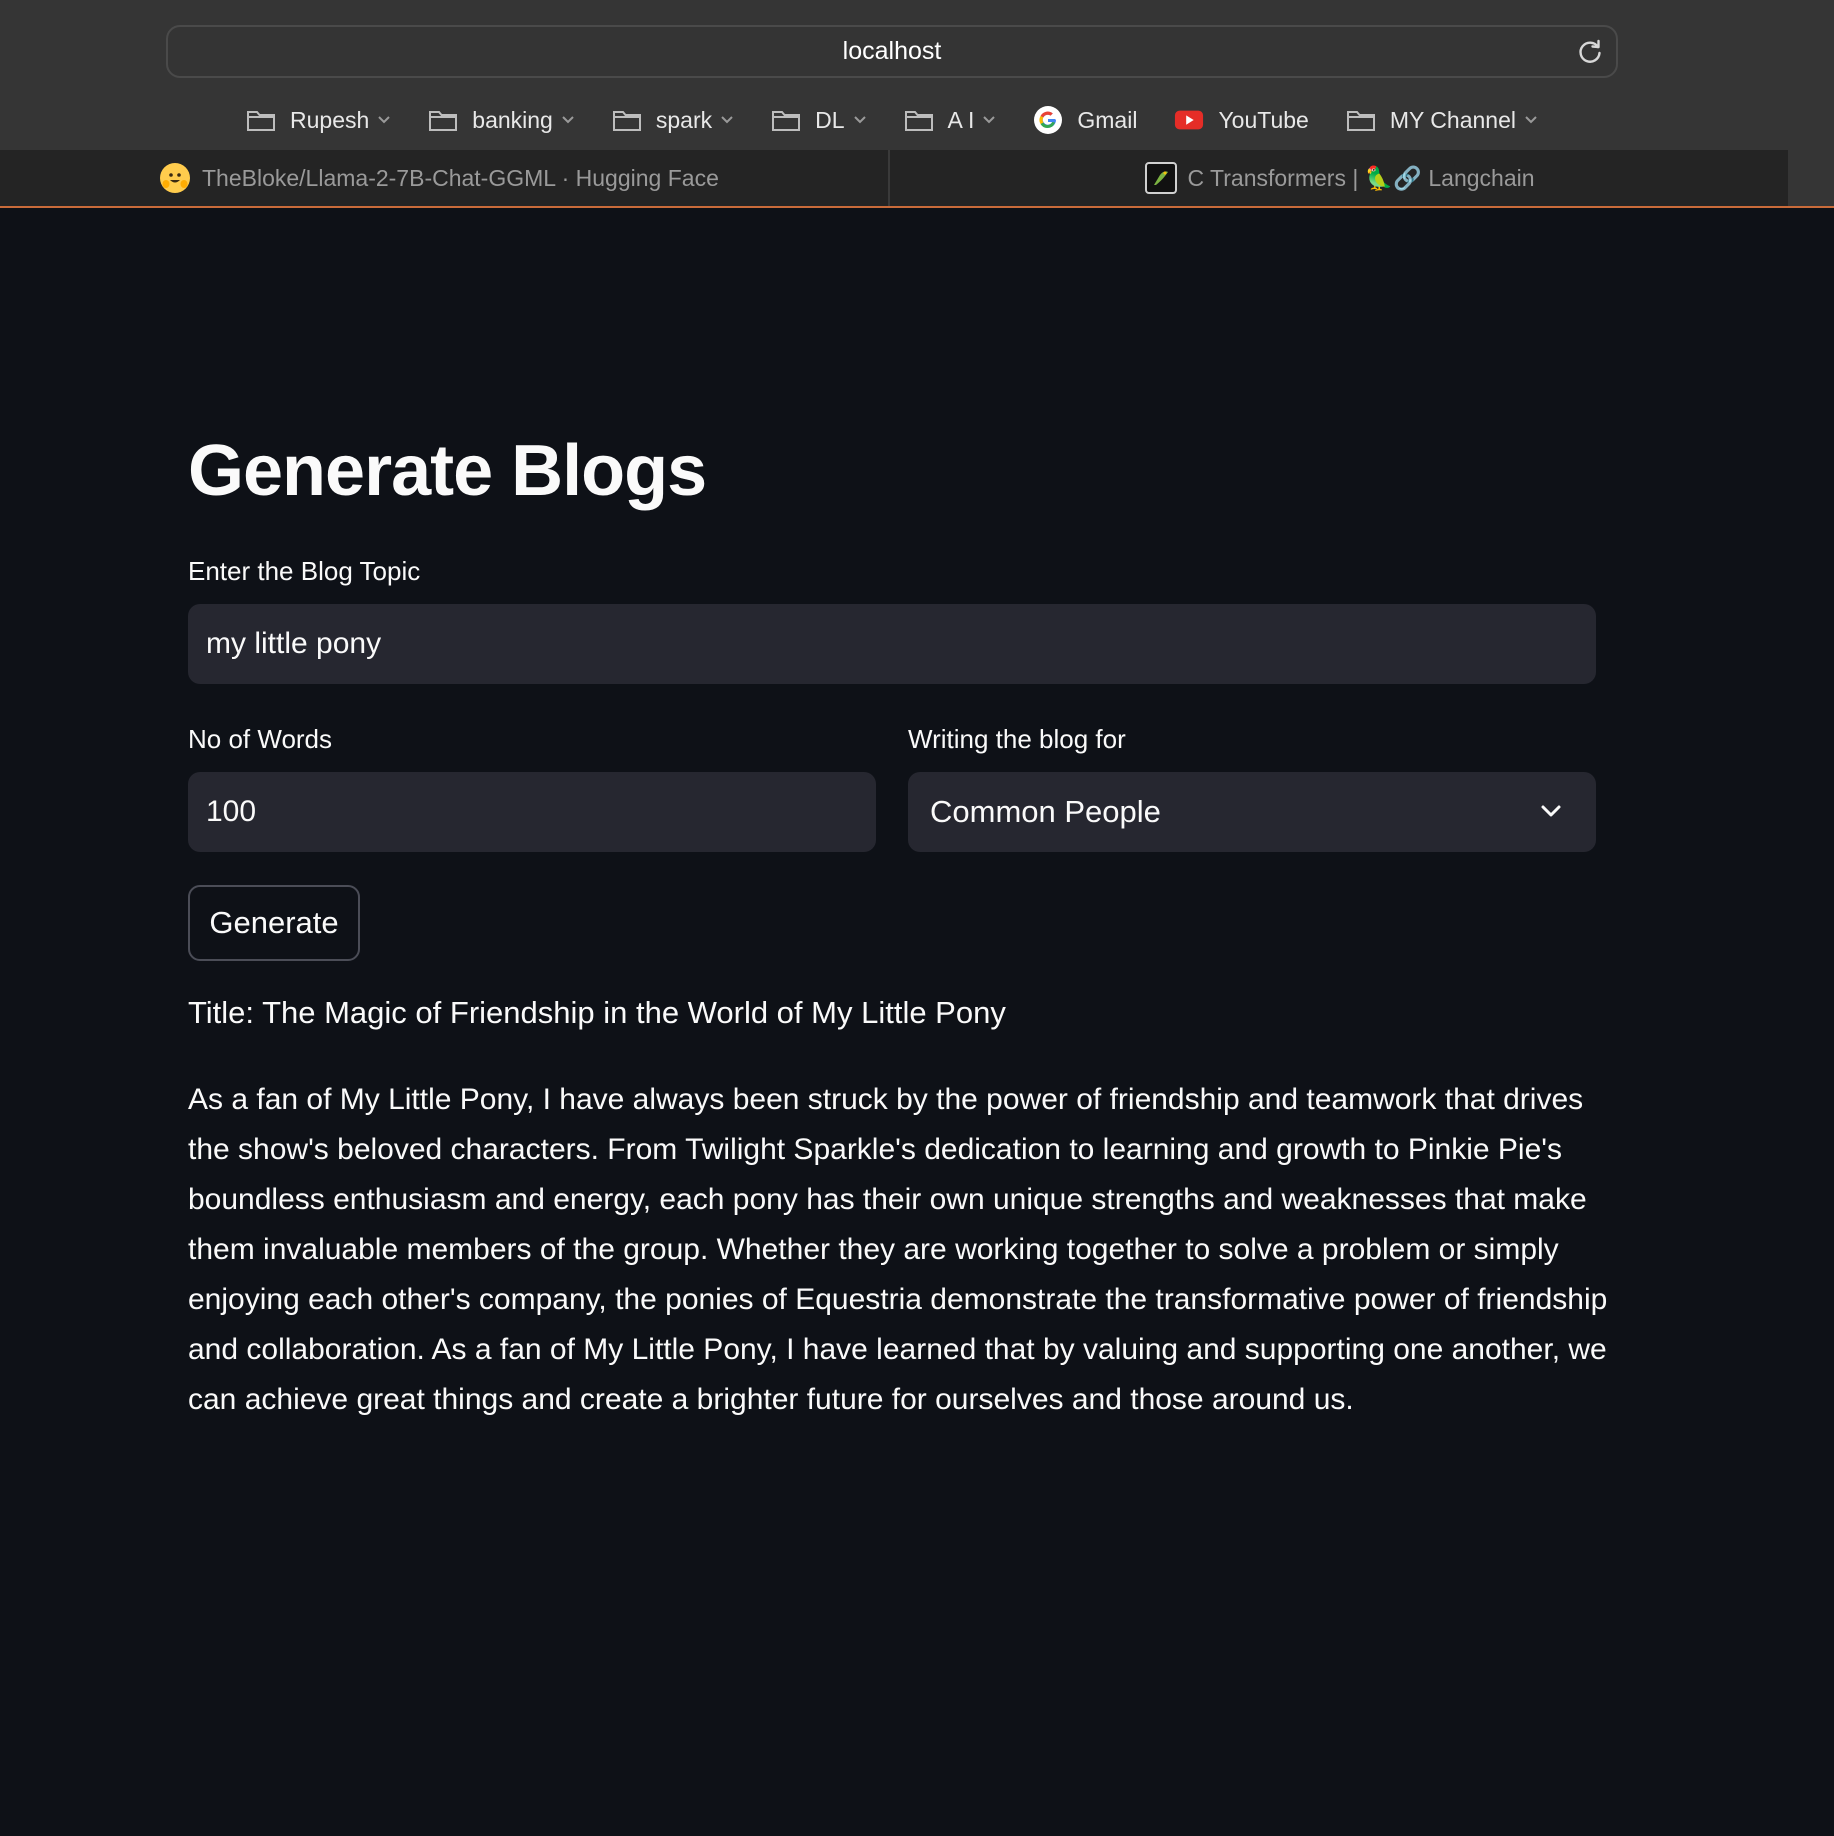  I want to click on tab-bar-spacer, so click(1811, 178).